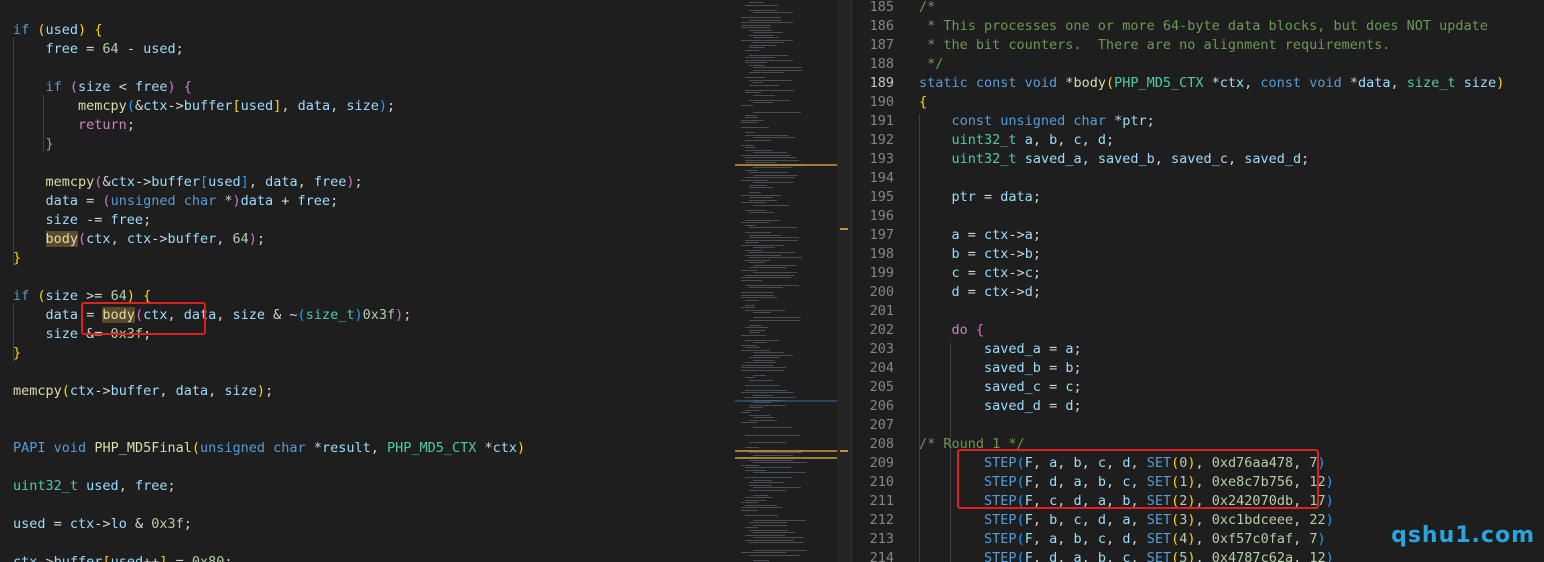 The width and height of the screenshot is (1544, 562). What do you see at coordinates (1077, 140) in the screenshot?
I see `code-token: c` at bounding box center [1077, 140].